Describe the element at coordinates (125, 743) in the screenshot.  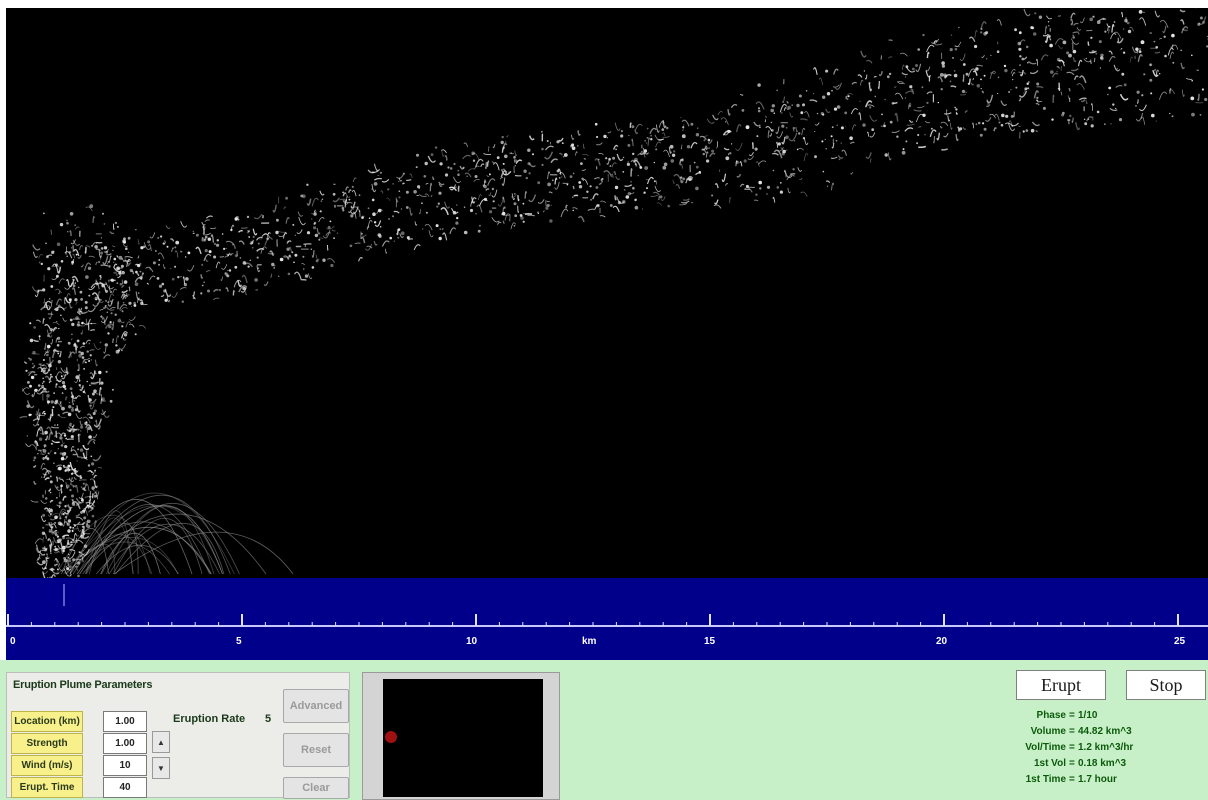
I see `strength-input: 1.00` at that location.